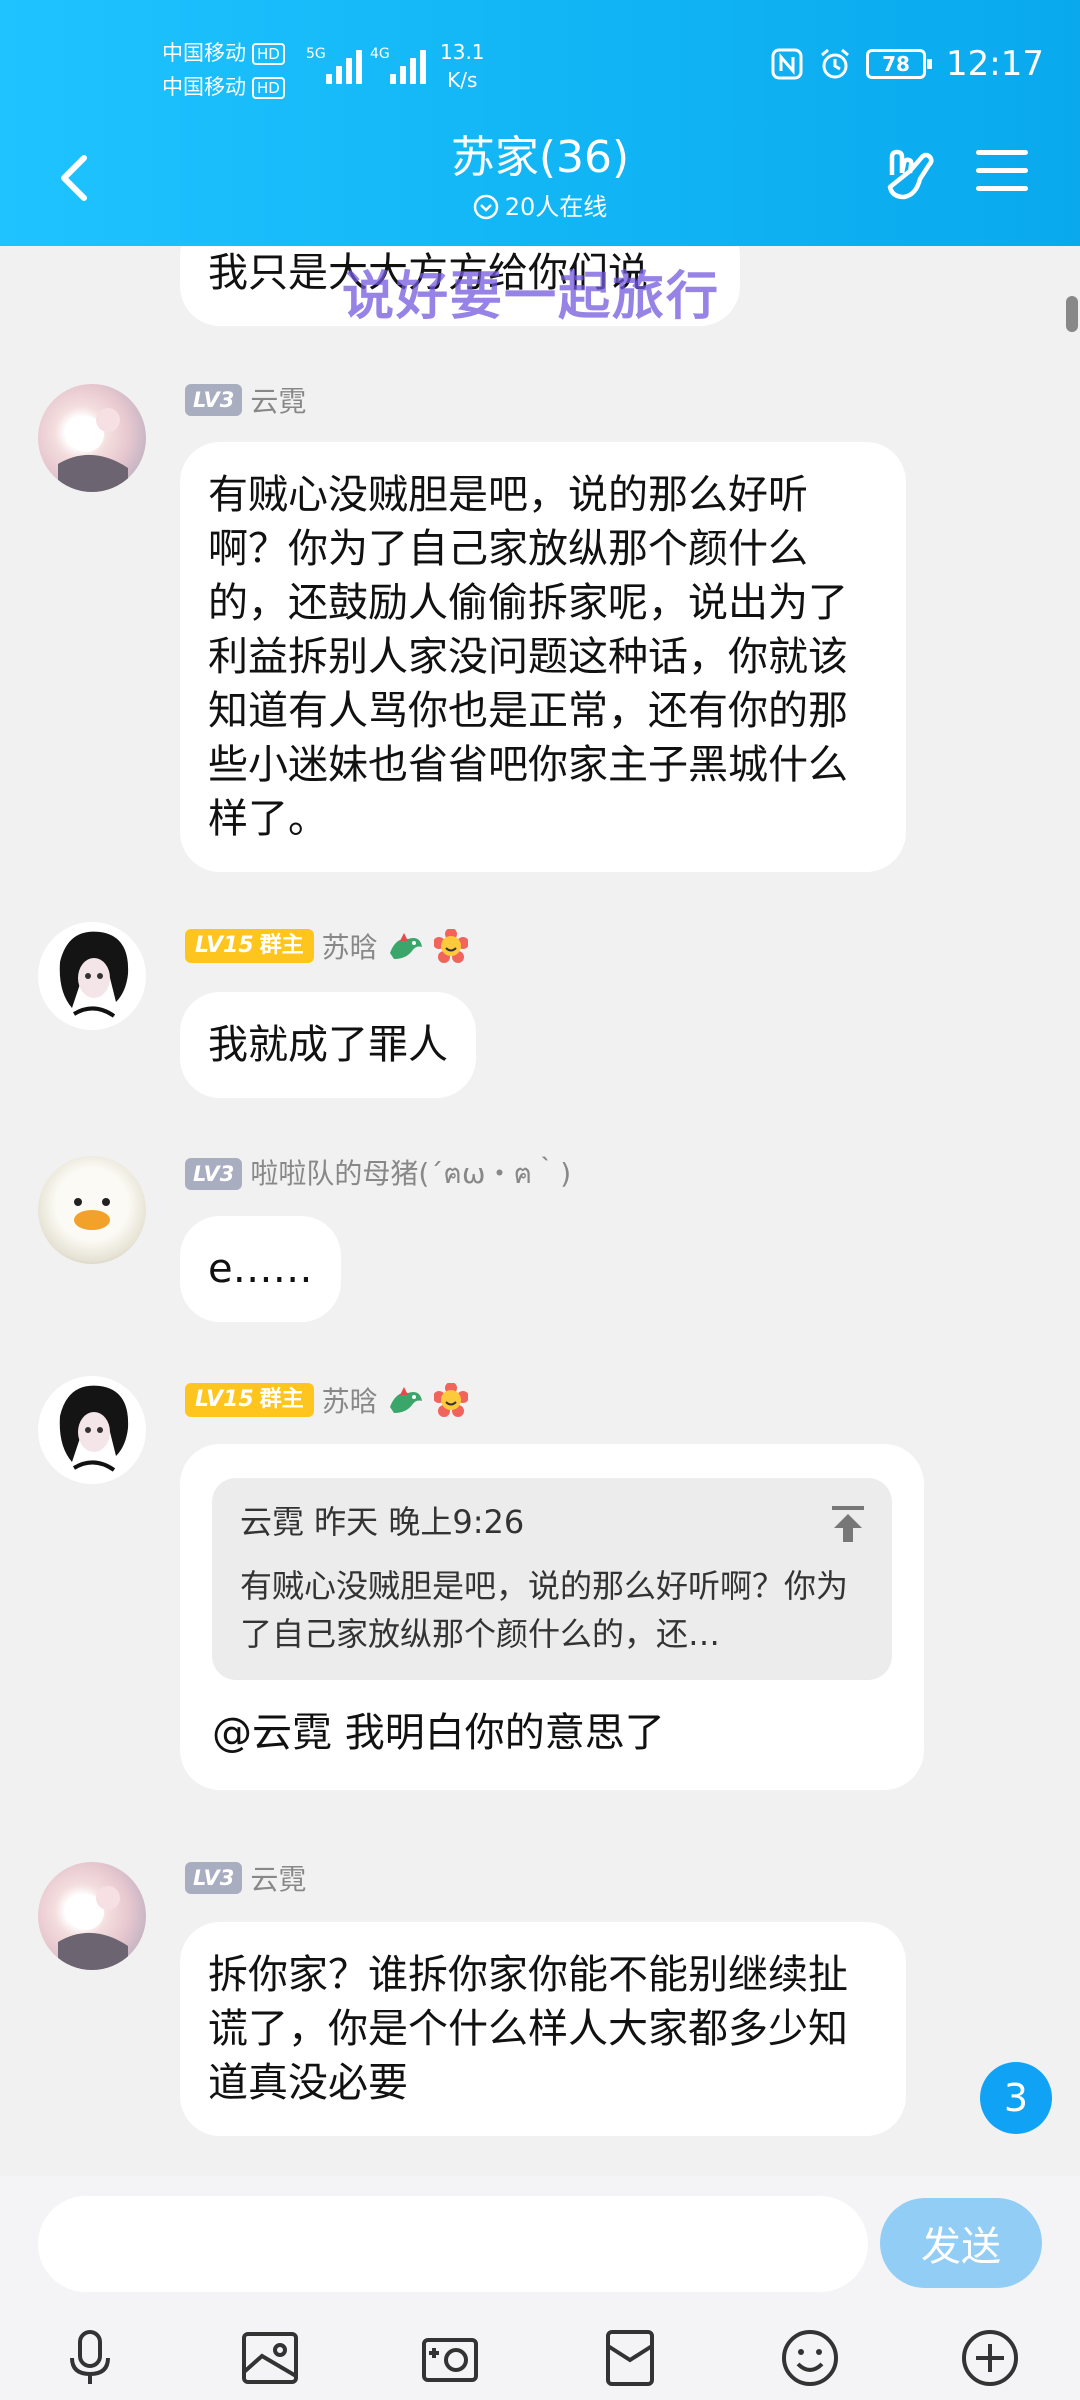  Describe the element at coordinates (380, 54) in the screenshot. I see `network-4g: 4G` at that location.